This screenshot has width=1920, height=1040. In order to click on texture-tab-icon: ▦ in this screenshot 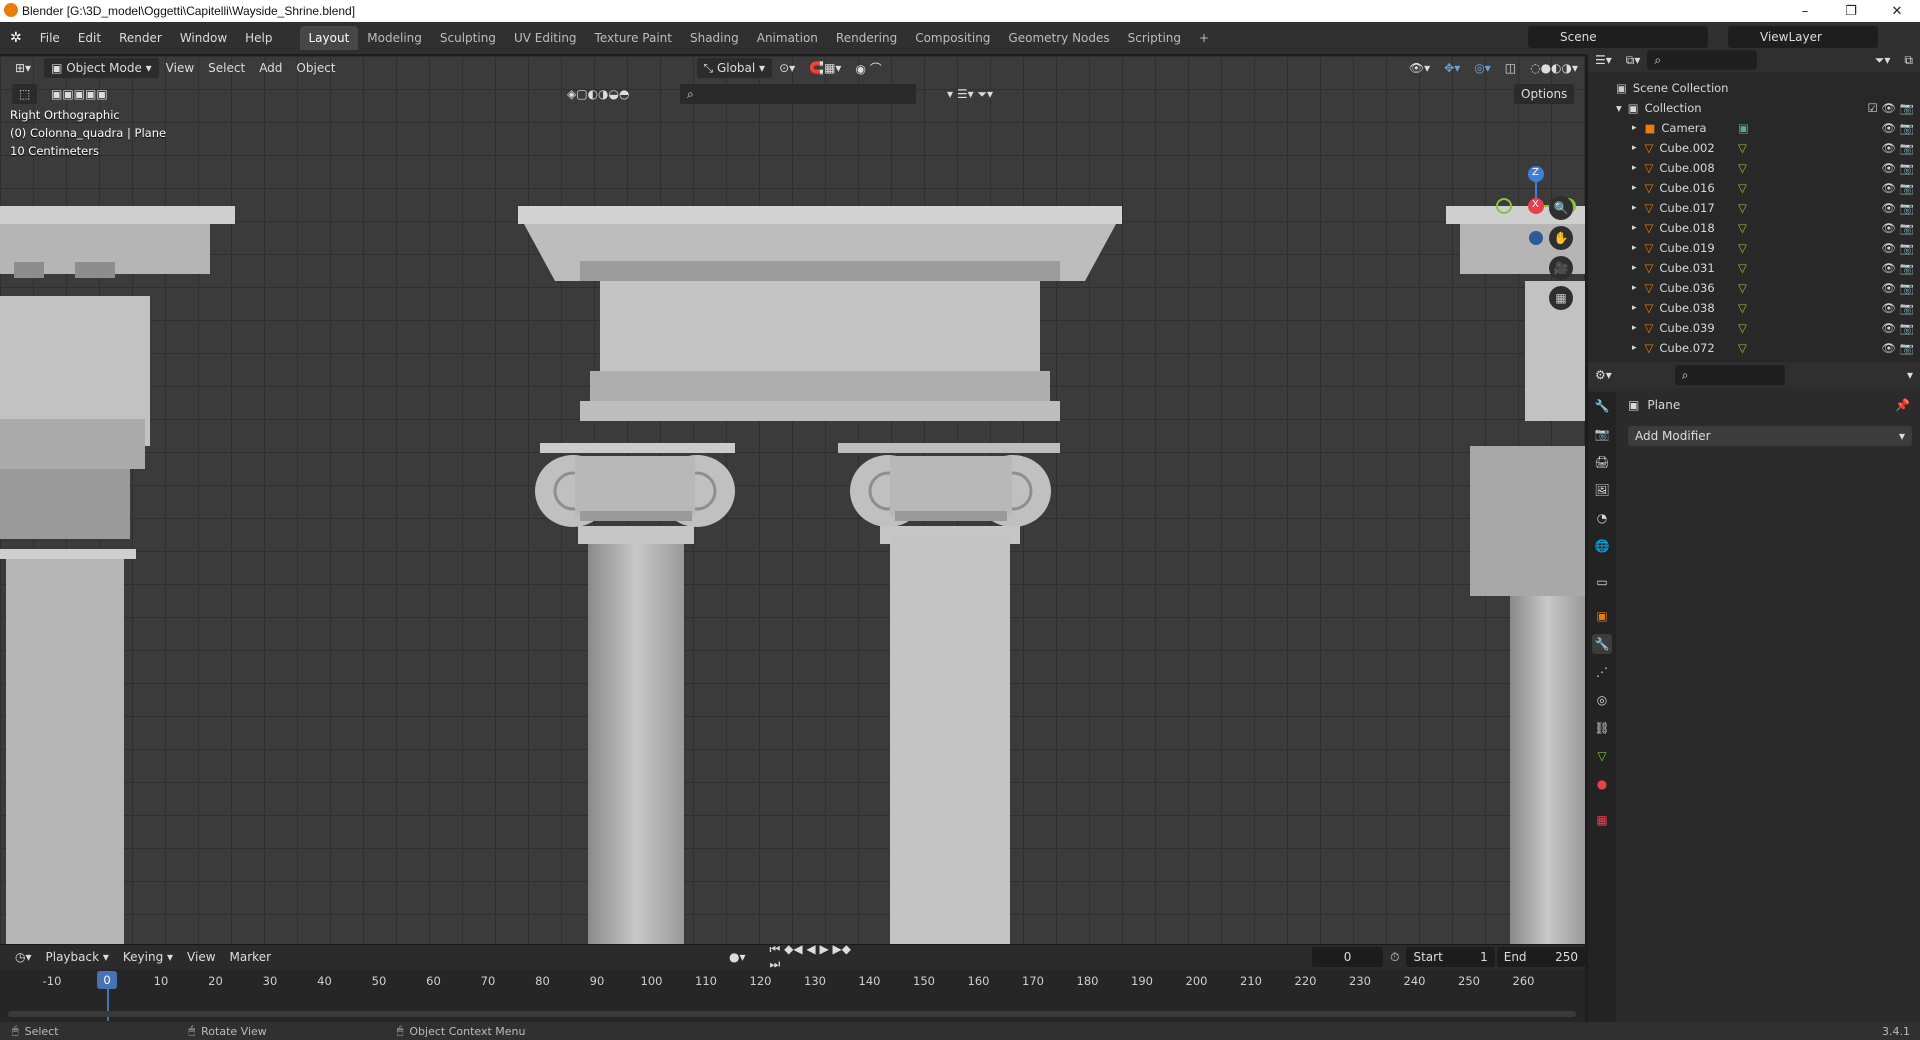, I will do `click(1602, 820)`.